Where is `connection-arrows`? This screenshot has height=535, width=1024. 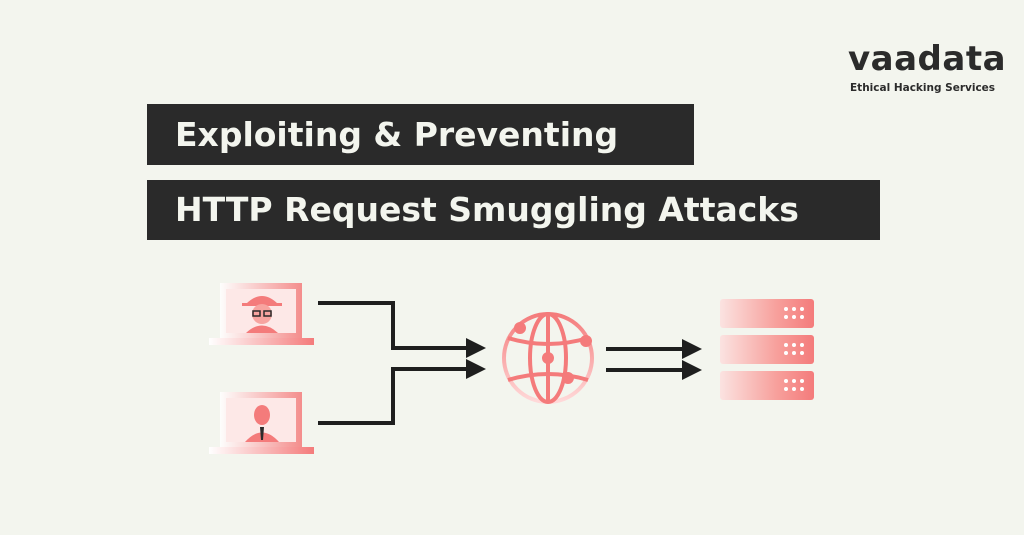
connection-arrows is located at coordinates (510, 363).